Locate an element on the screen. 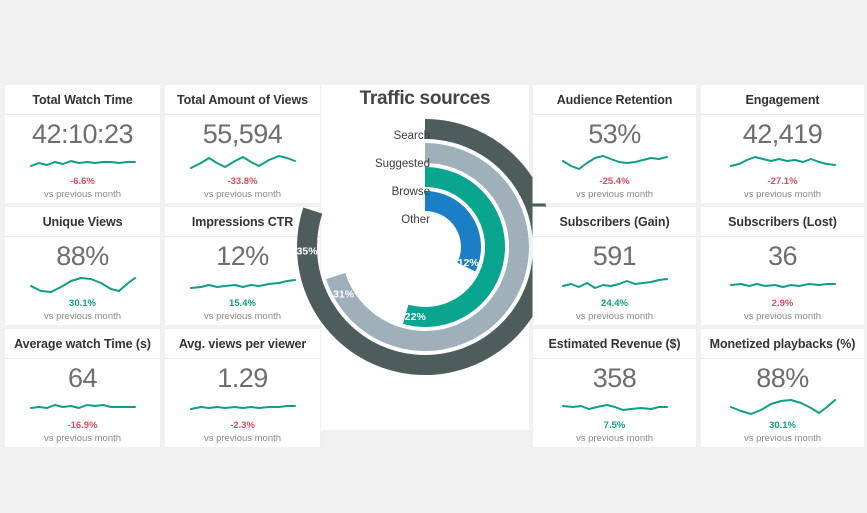 This screenshot has width=867, height=513. kpi-card-title: Unique Views is located at coordinates (82, 221).